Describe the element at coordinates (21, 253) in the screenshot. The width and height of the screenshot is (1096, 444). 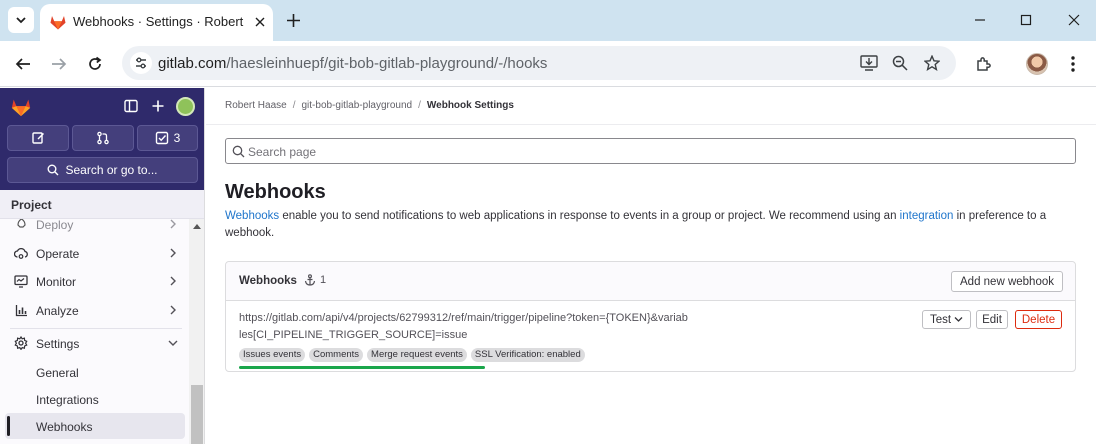
I see `cloud-gear-icon` at that location.